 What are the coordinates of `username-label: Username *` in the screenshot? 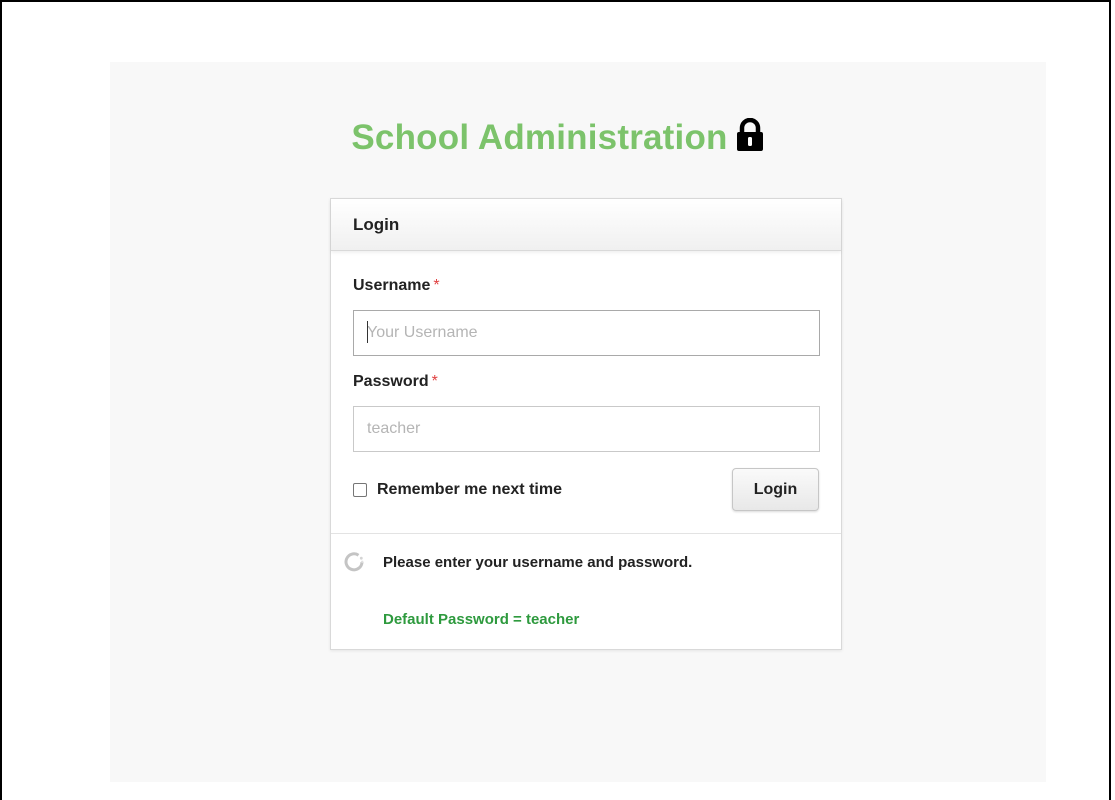 It's located at (396, 286).